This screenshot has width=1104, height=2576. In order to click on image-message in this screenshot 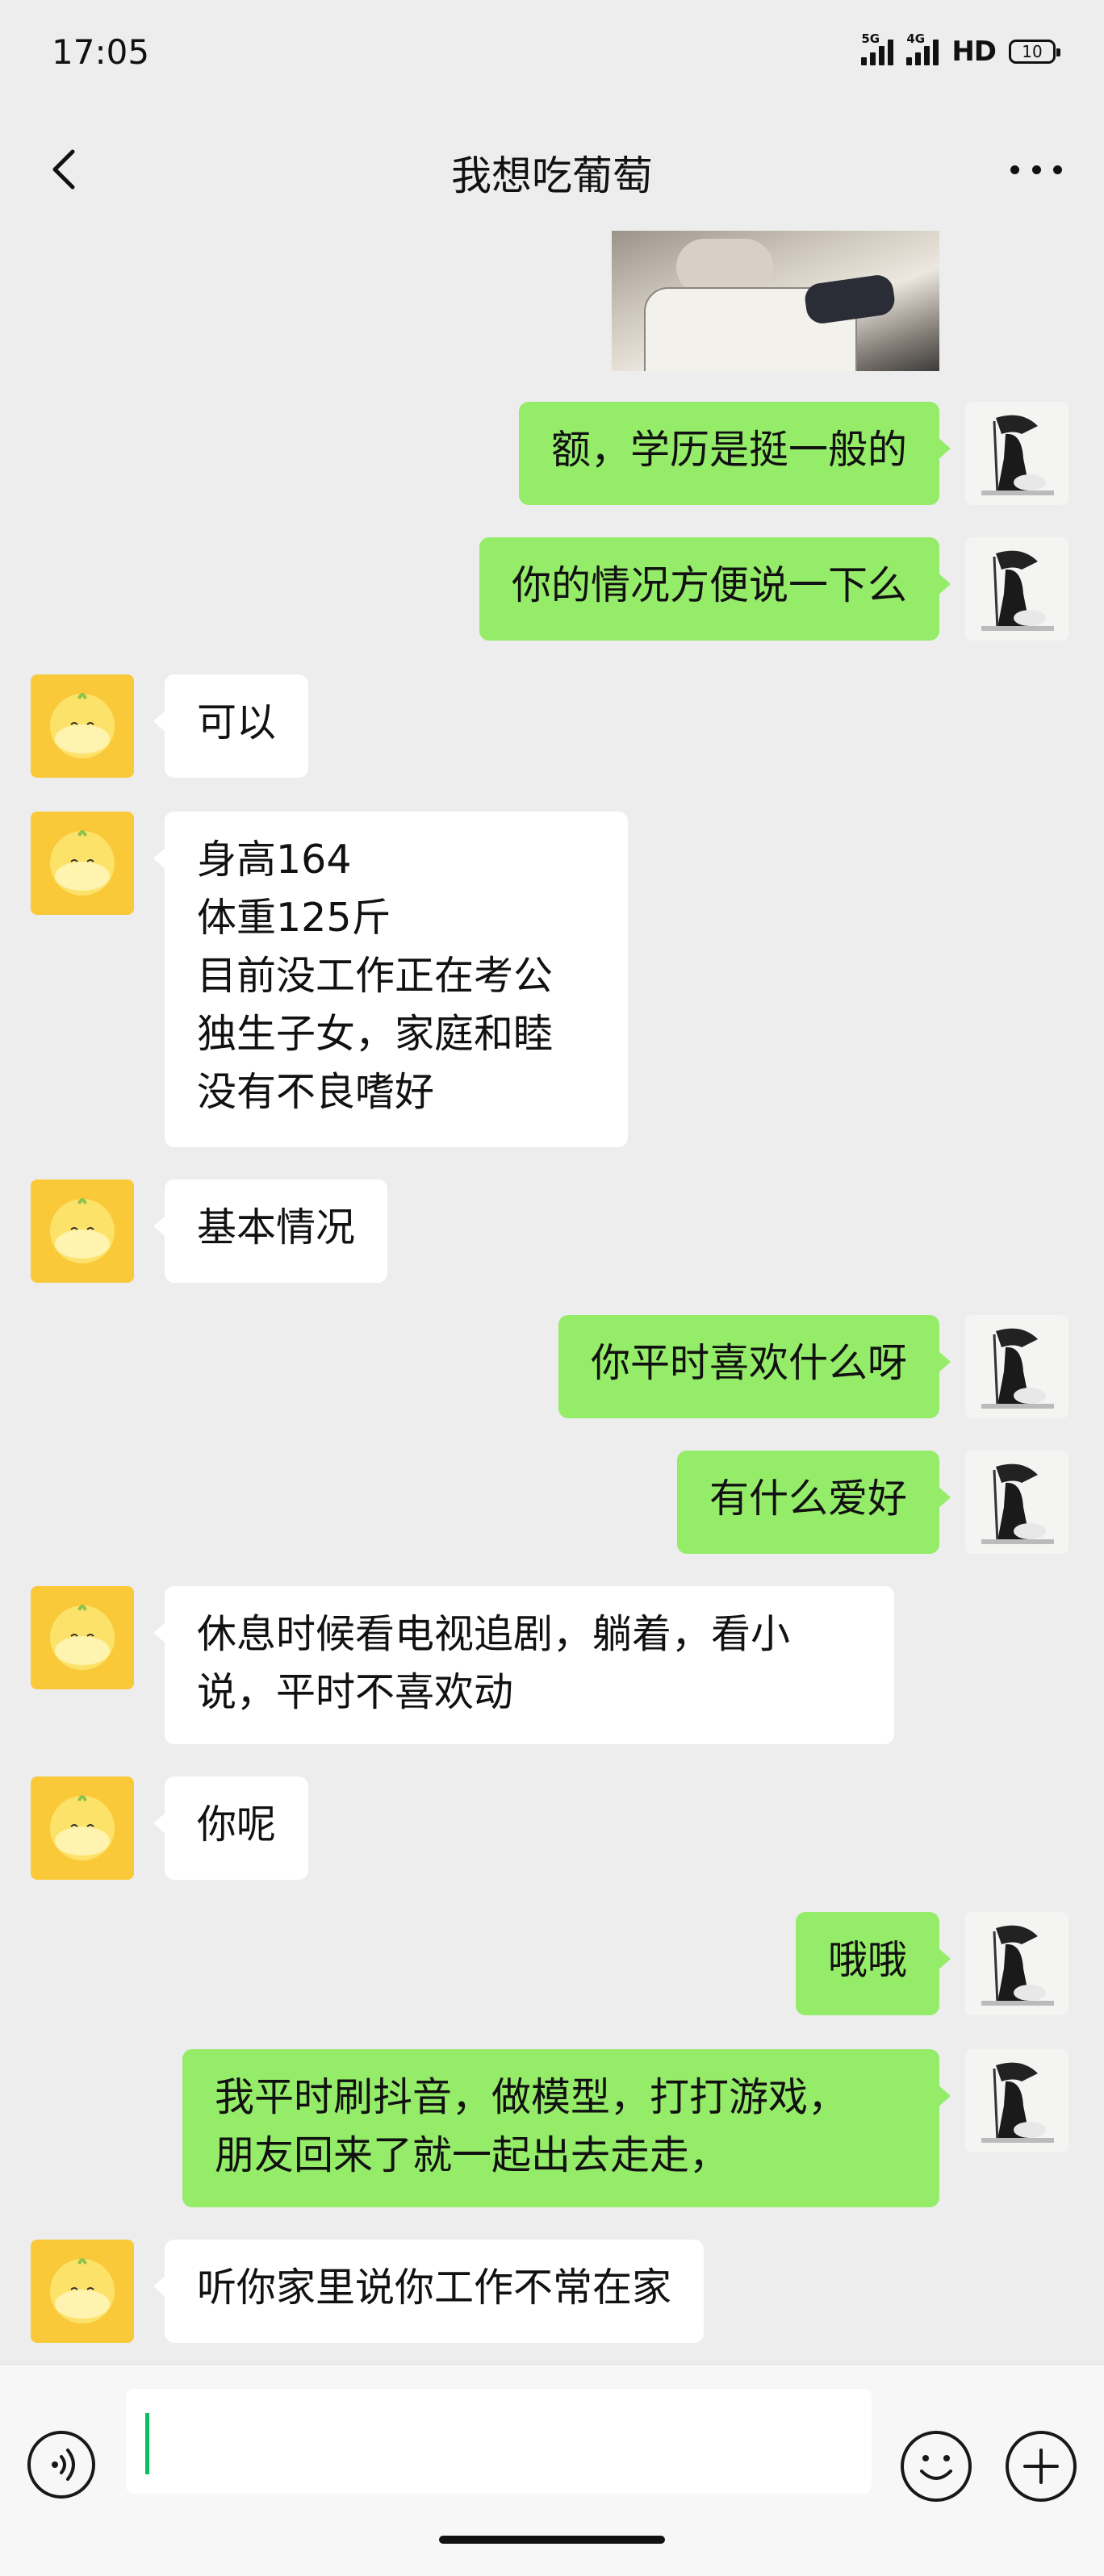, I will do `click(775, 301)`.